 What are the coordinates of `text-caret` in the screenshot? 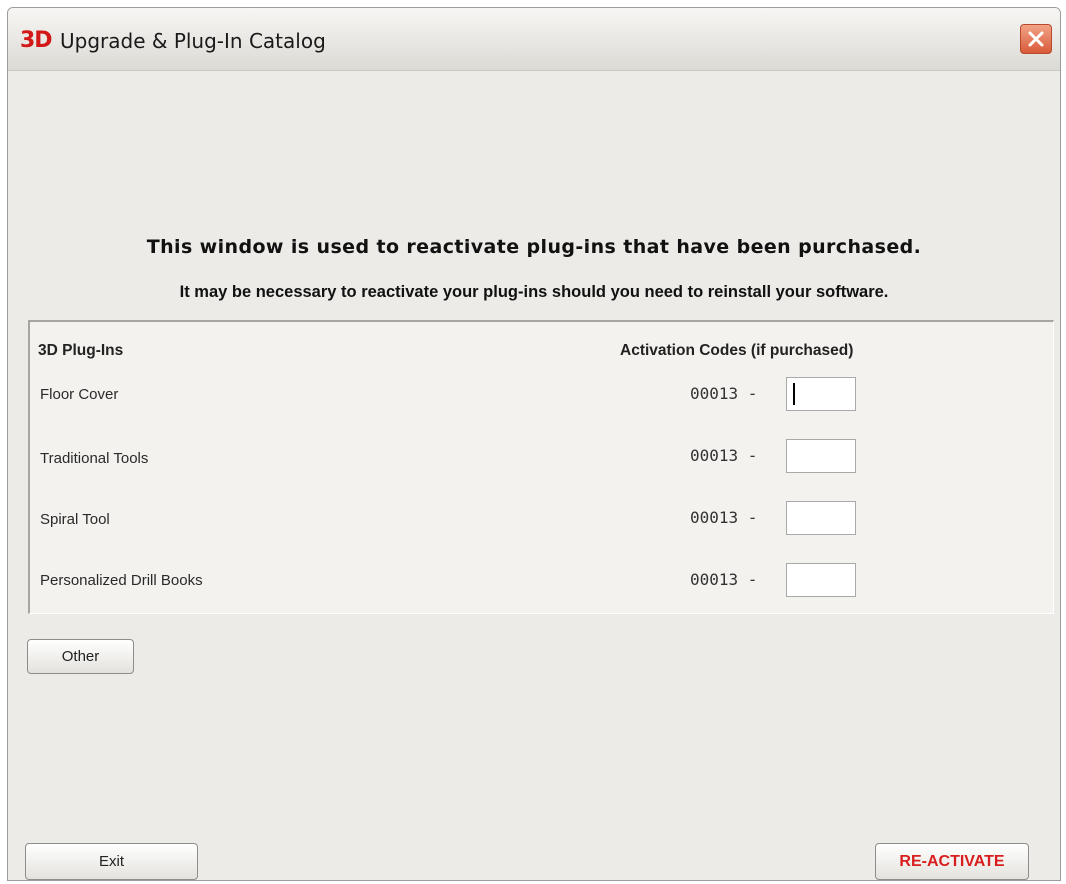 It's located at (794, 394).